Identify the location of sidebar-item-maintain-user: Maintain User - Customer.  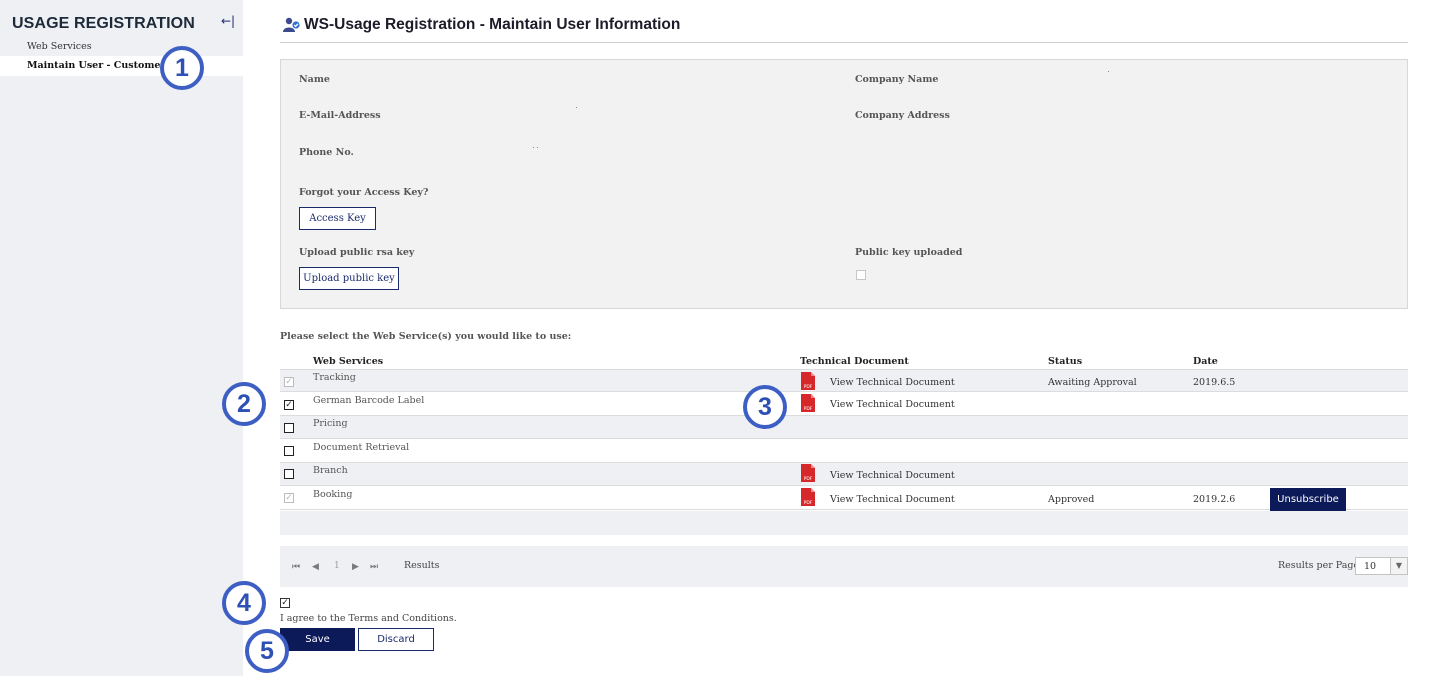
(121, 66).